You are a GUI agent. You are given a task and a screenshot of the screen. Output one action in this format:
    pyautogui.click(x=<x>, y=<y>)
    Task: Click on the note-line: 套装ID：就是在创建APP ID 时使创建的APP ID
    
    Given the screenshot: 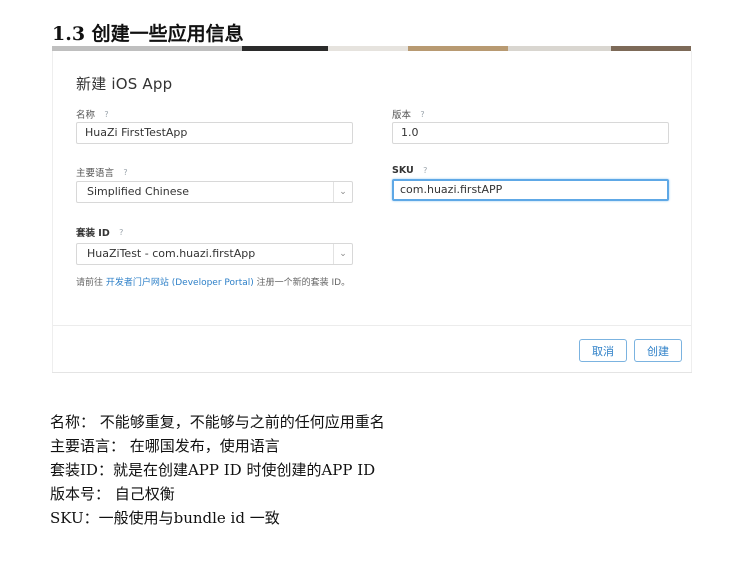 What is the action you would take?
    pyautogui.click(x=213, y=470)
    